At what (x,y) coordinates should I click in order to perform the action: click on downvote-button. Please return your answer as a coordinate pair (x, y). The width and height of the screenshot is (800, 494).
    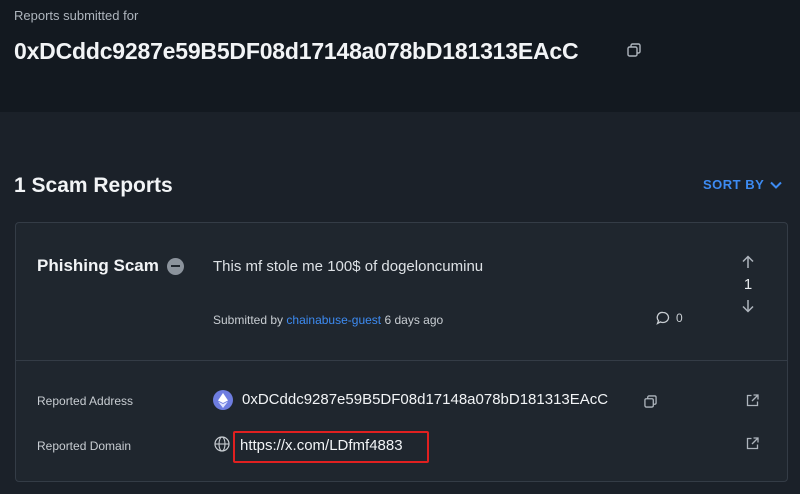
    Looking at the image, I should click on (748, 306).